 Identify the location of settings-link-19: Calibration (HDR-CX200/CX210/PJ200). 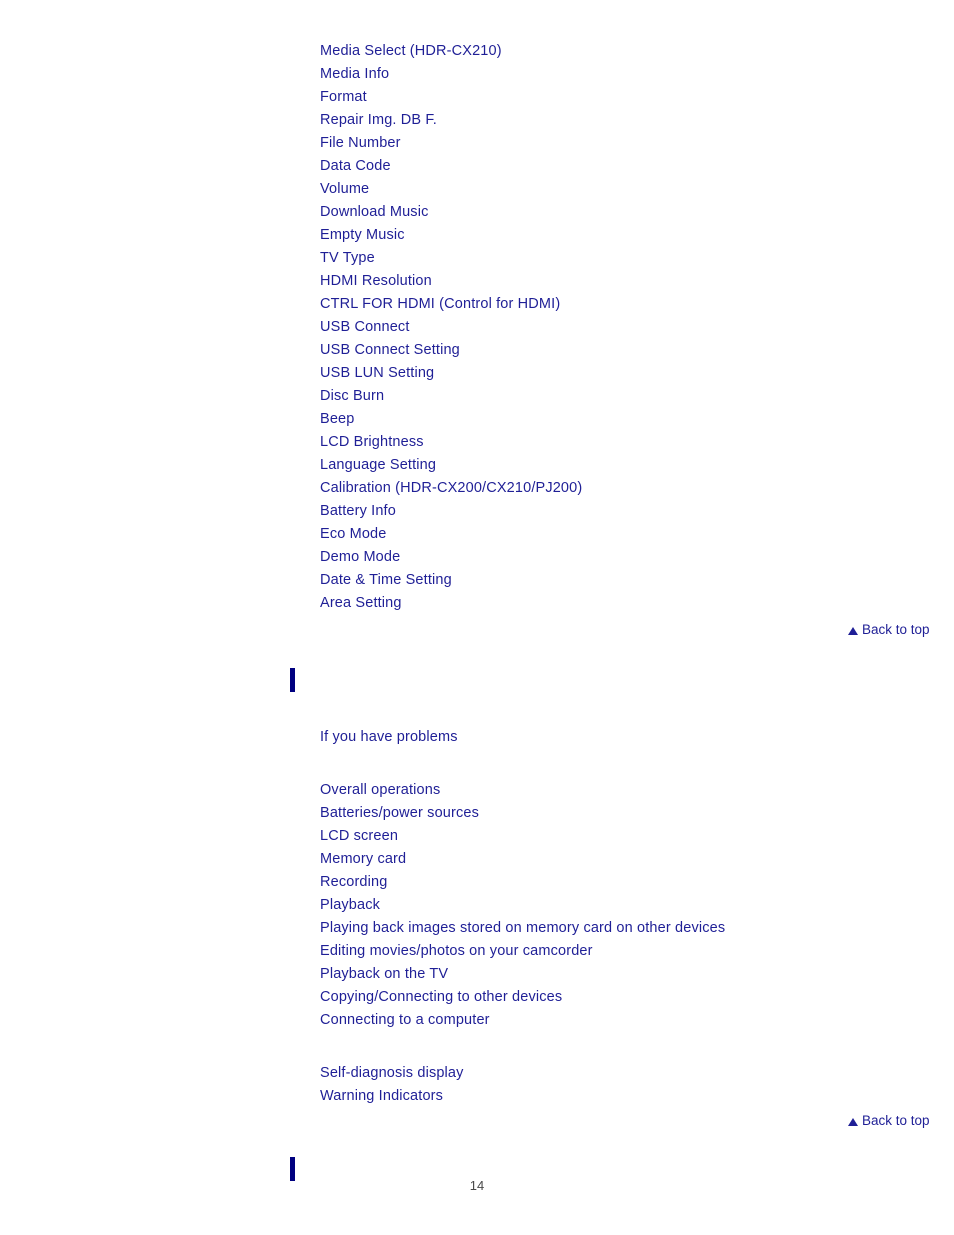
(451, 488).